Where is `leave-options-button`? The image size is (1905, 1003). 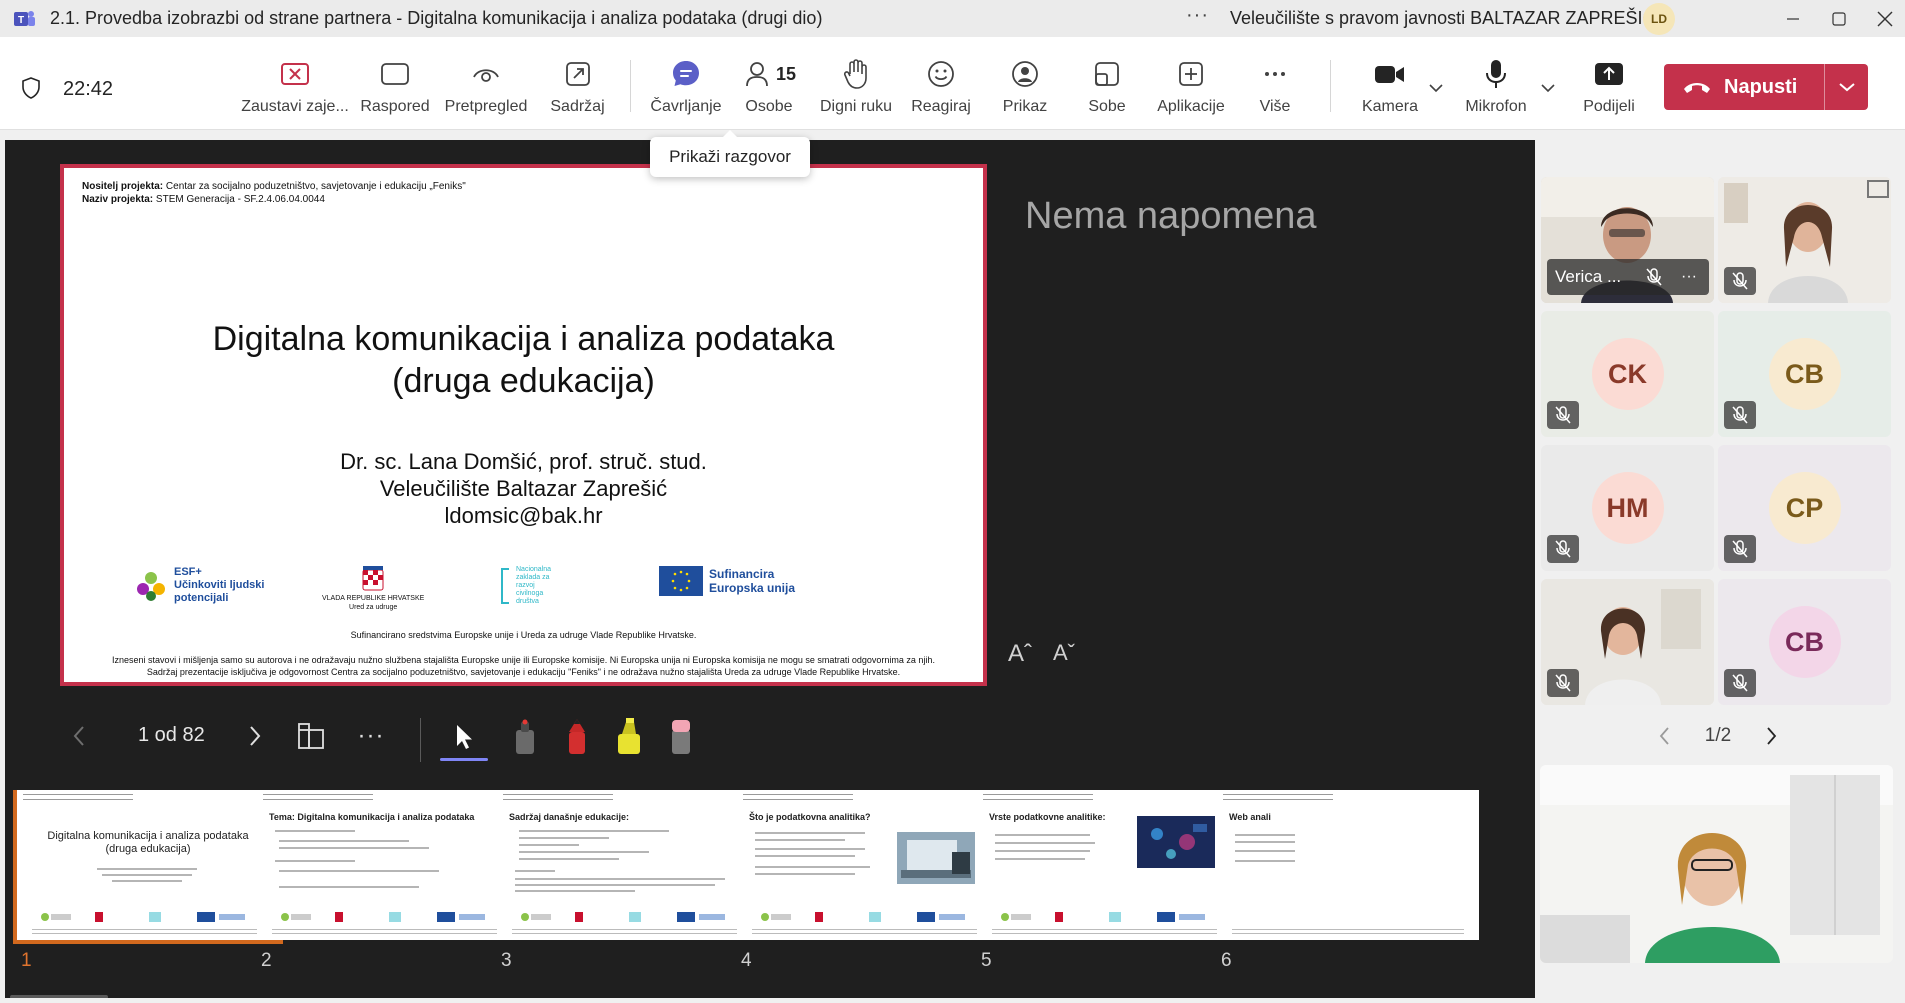
leave-options-button is located at coordinates (1846, 87).